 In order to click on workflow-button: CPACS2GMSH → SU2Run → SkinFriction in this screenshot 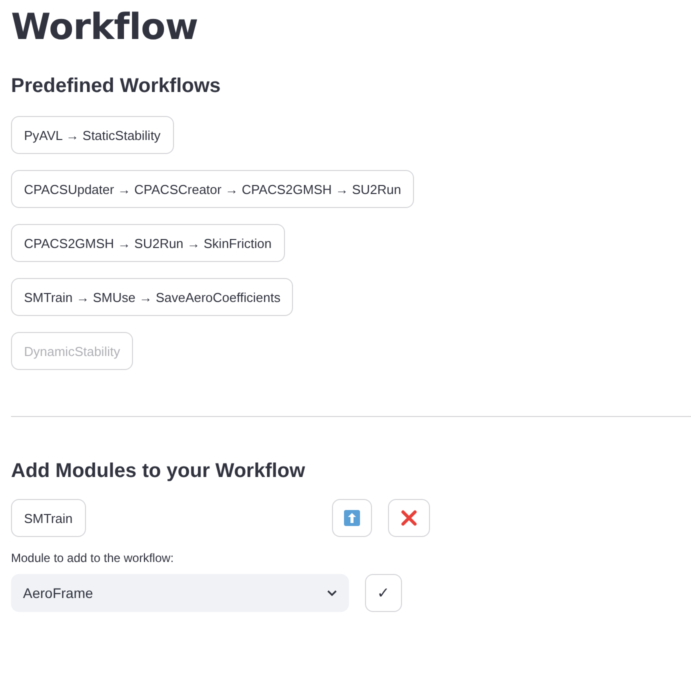, I will do `click(148, 243)`.